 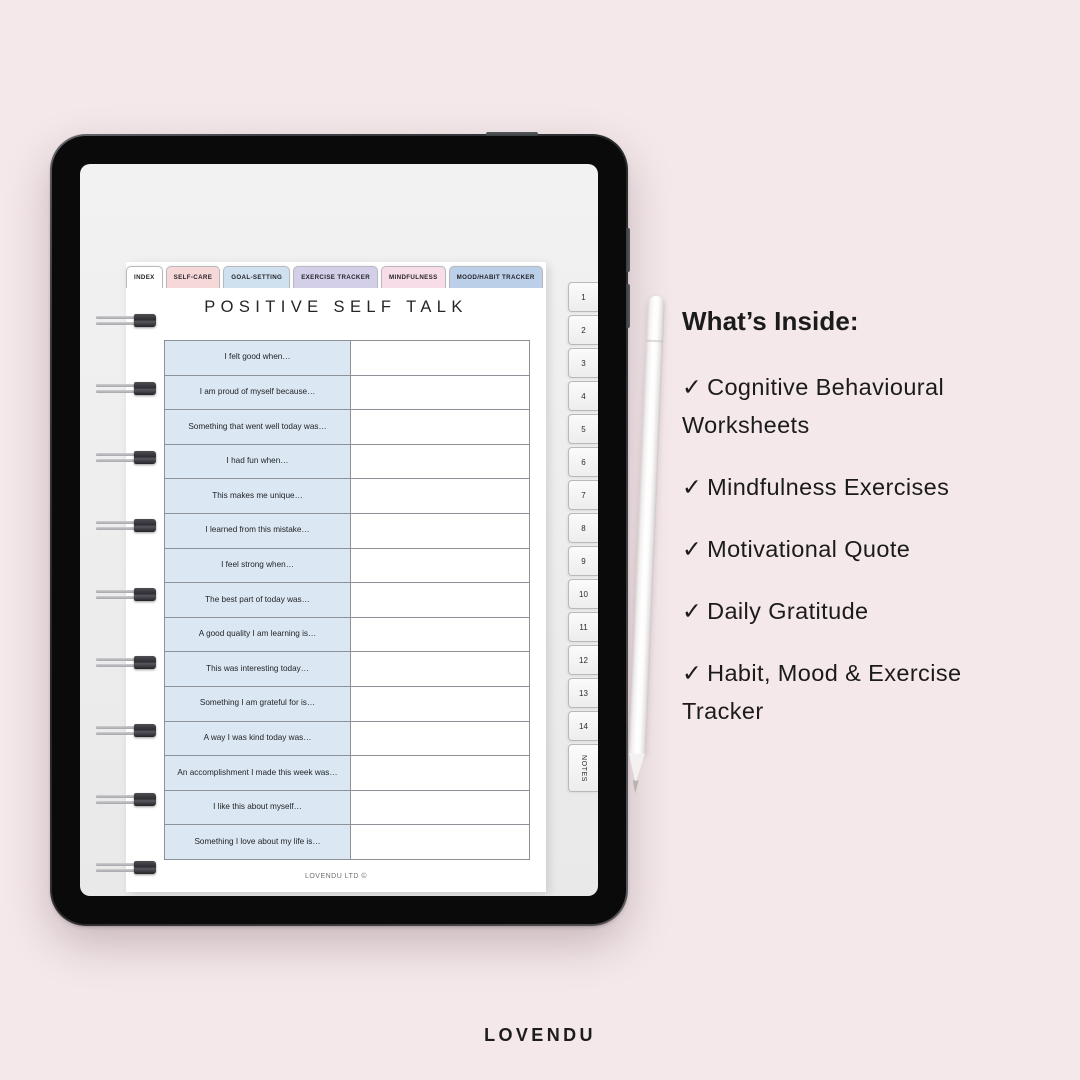 I want to click on list-item: ✓ Mindfulness Exercises, so click(x=860, y=487).